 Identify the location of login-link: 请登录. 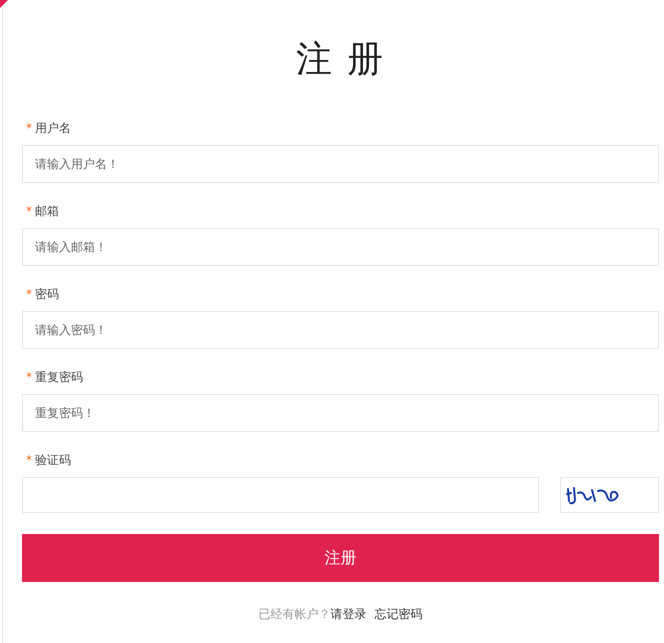
(348, 614).